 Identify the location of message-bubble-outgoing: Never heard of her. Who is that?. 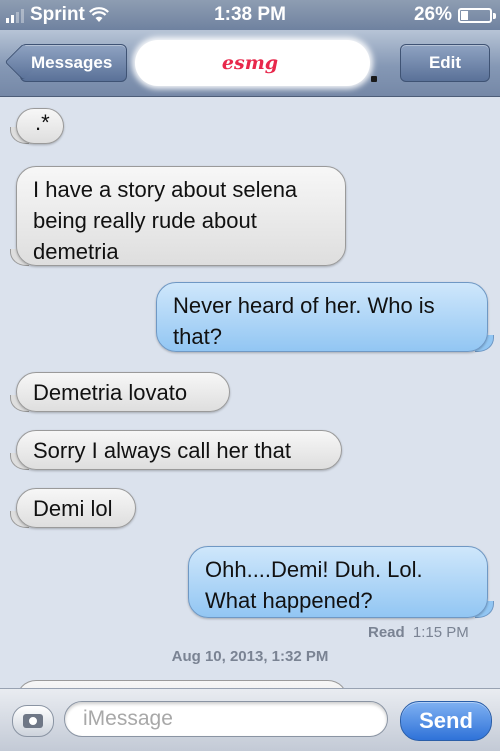
(325, 317).